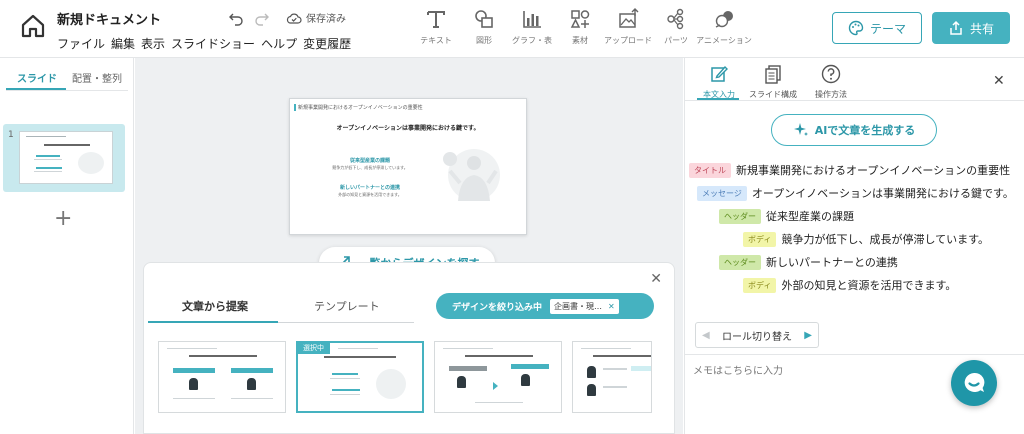 This screenshot has width=1024, height=434. What do you see at coordinates (885, 239) in the screenshot?
I see `outline-body-1-text: 競争力が低下し、成長が停滞しています。` at bounding box center [885, 239].